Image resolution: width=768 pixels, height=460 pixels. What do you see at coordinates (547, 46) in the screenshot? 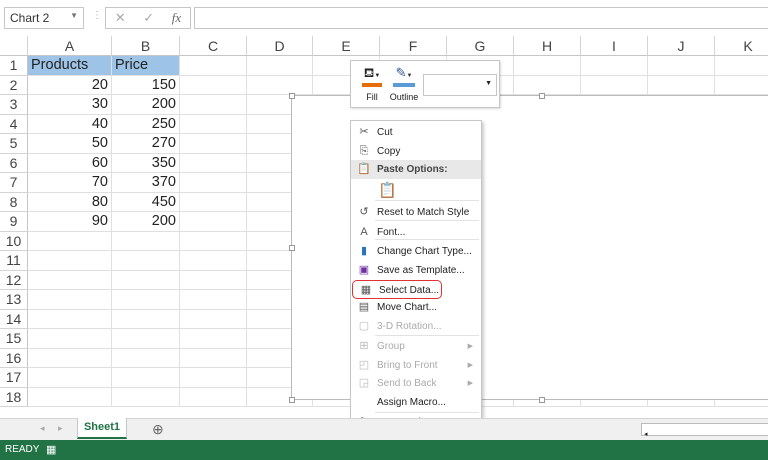
I see `column-header-h: H` at bounding box center [547, 46].